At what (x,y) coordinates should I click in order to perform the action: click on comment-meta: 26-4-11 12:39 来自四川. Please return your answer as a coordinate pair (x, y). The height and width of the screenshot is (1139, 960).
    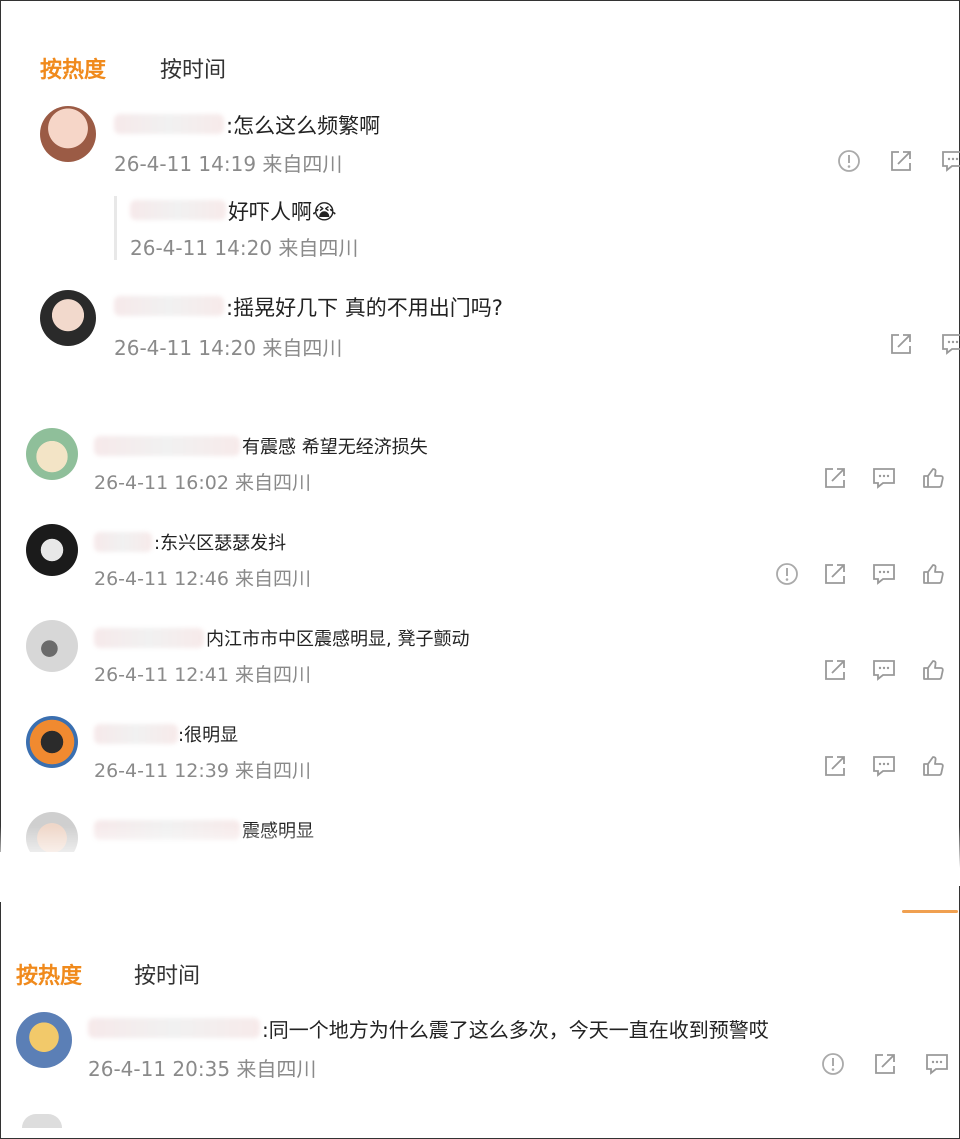
    Looking at the image, I should click on (202, 771).